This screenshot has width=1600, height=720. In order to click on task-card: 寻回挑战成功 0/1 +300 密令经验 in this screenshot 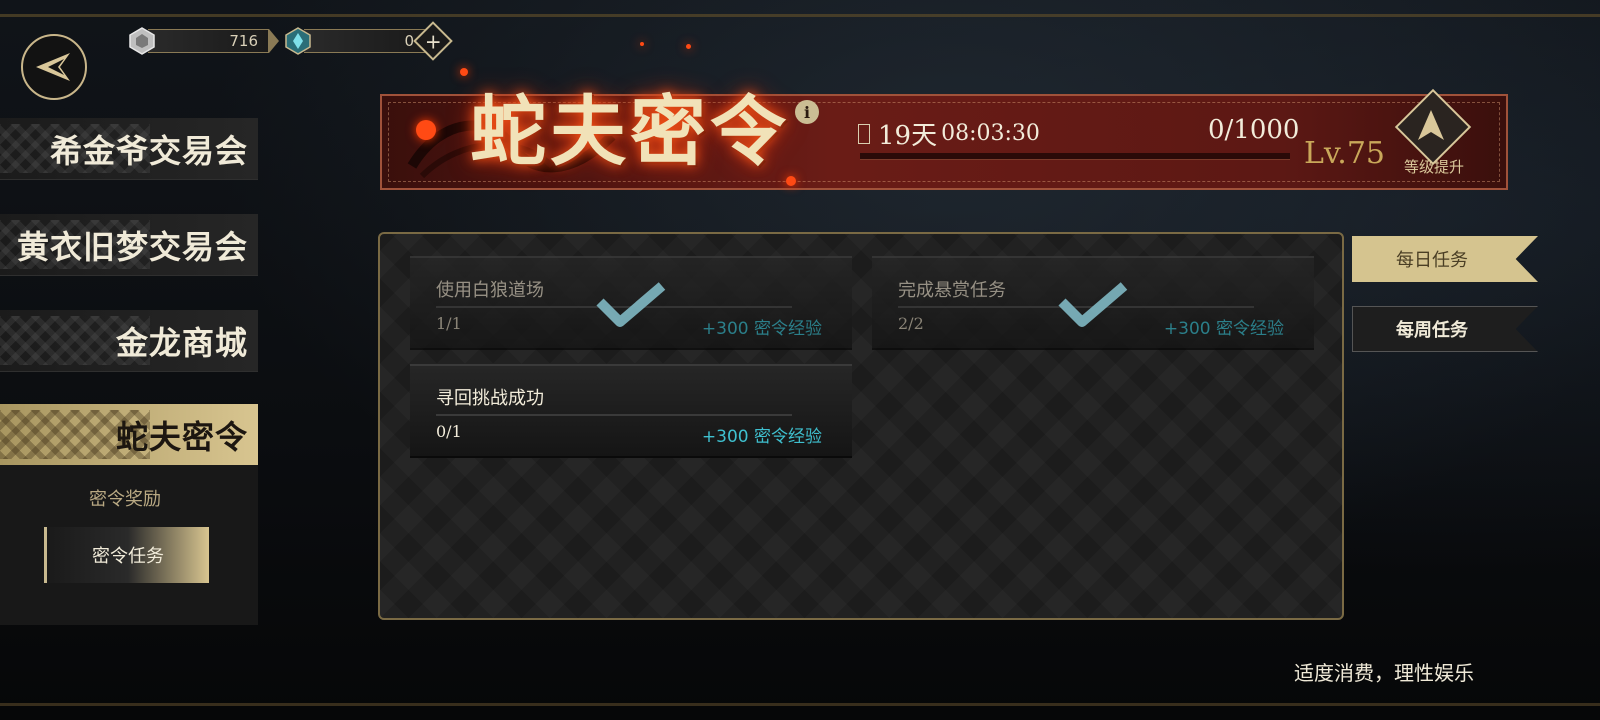, I will do `click(631, 411)`.